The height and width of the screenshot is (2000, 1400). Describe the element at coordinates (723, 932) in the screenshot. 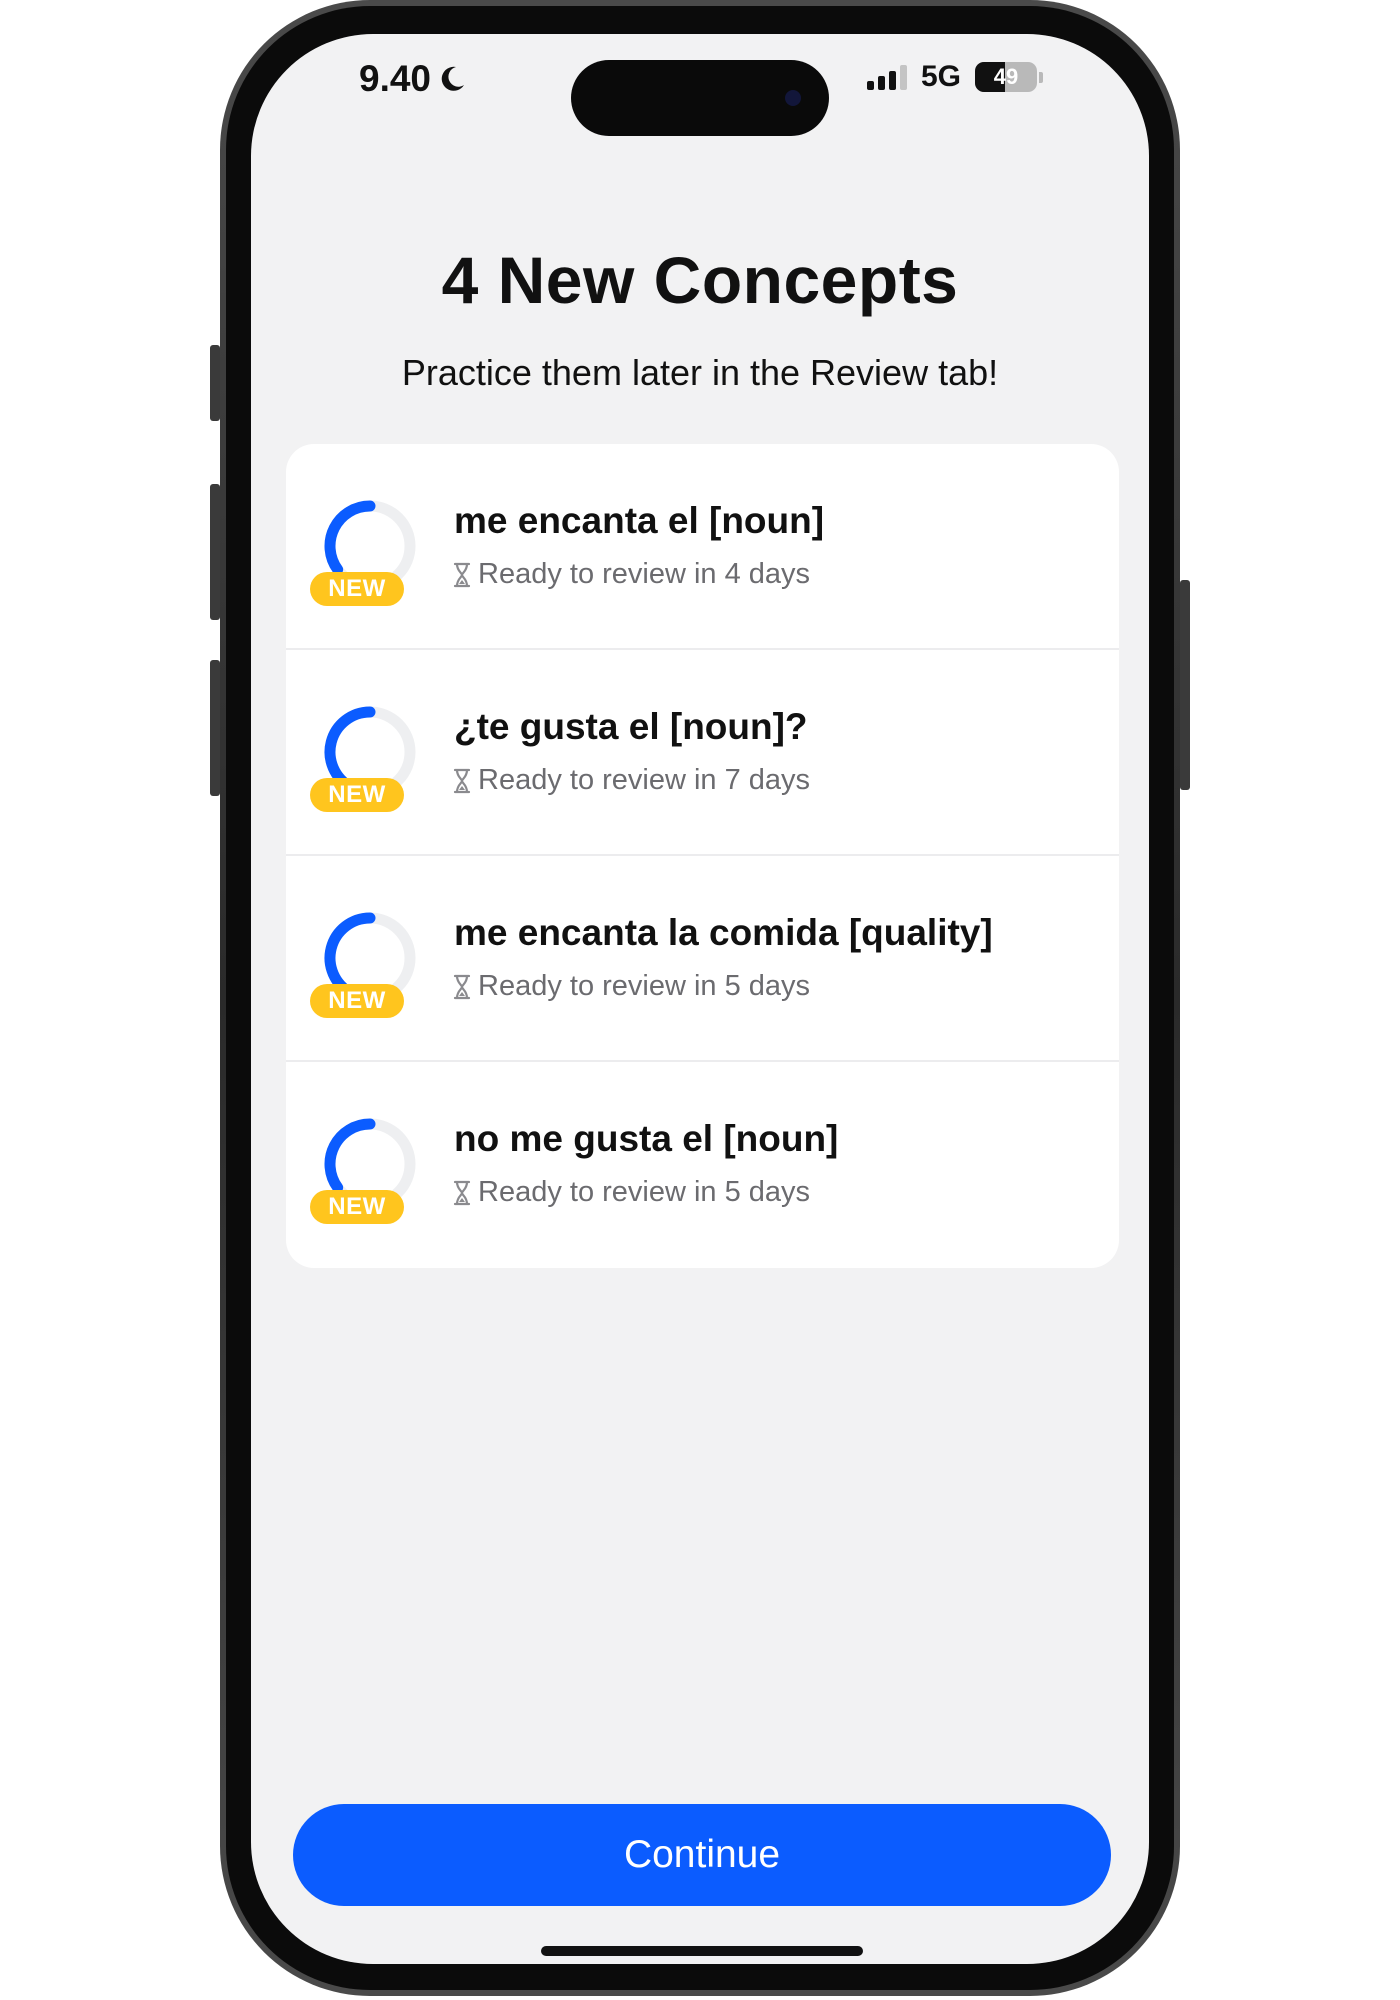

I see `concept-title: me encanta la comida [quality]` at that location.